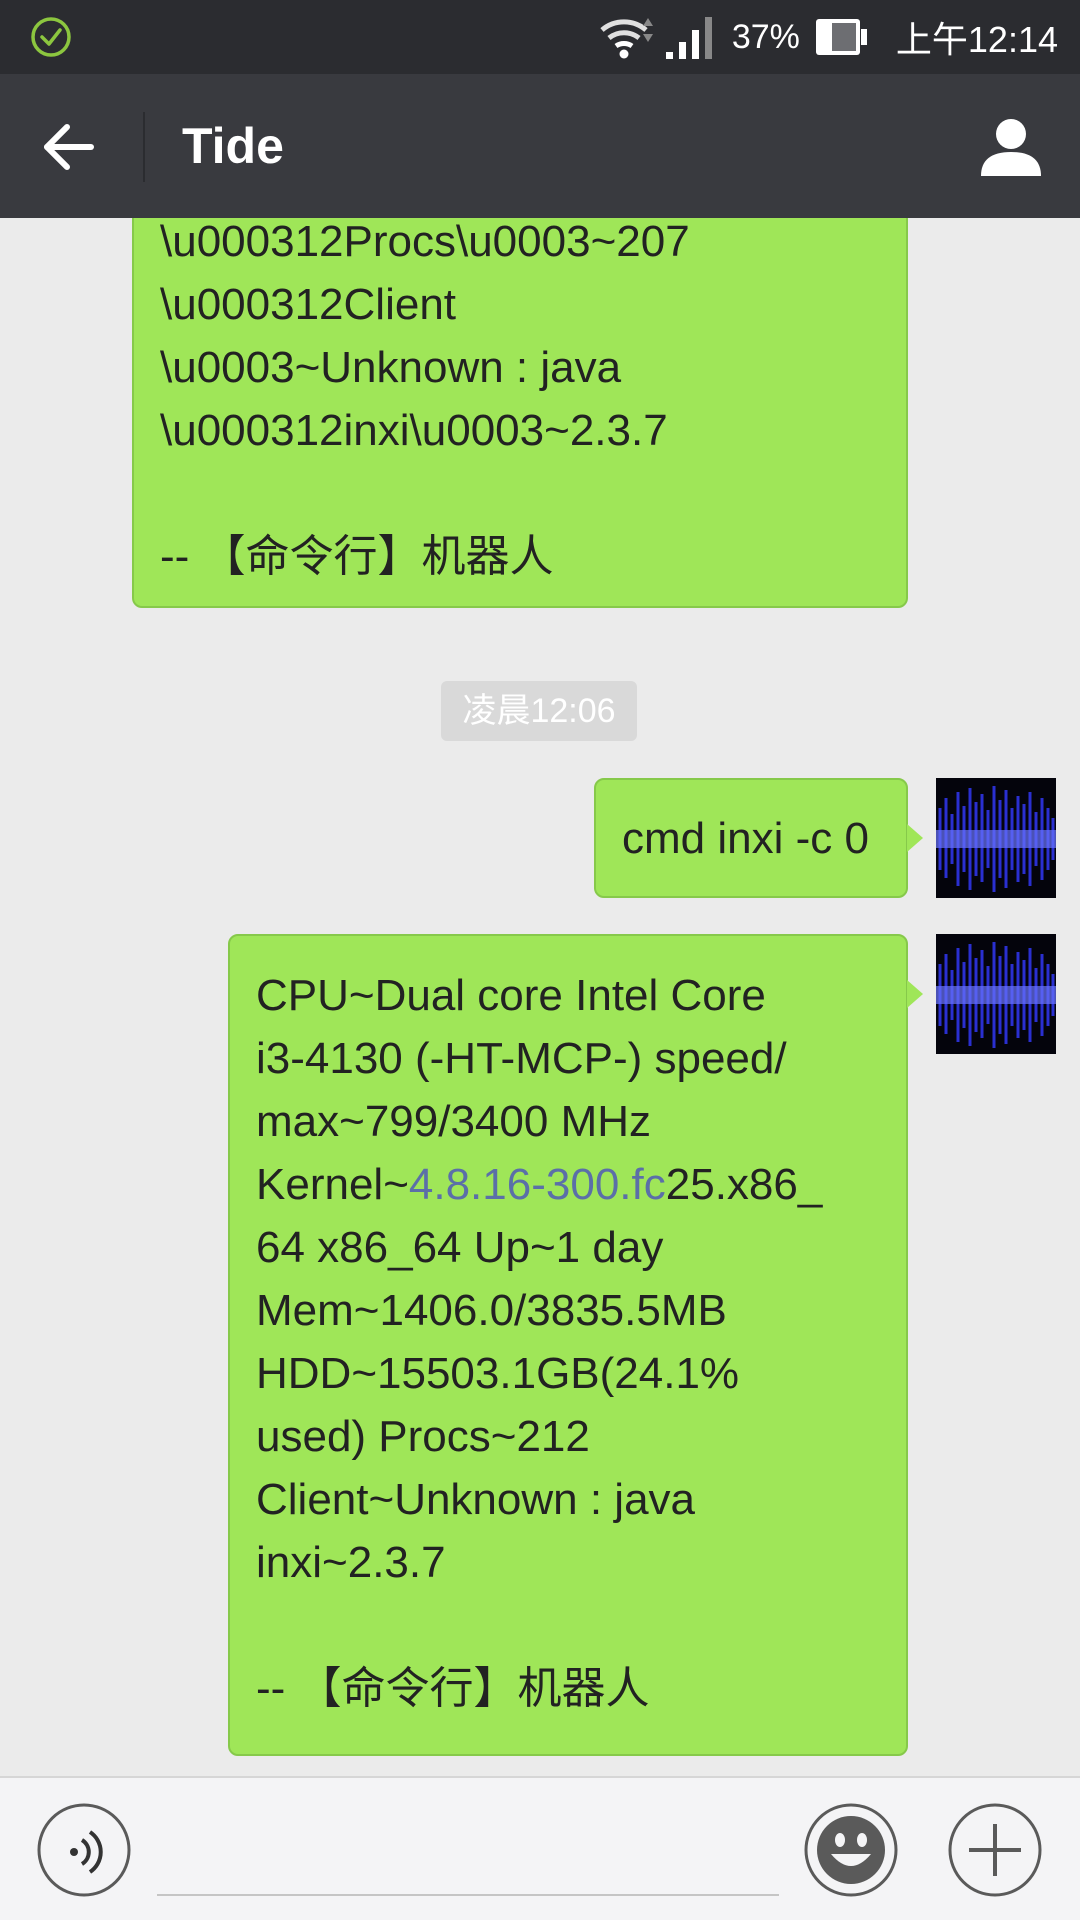 The height and width of the screenshot is (1920, 1080). What do you see at coordinates (976, 39) in the screenshot?
I see `status-time: 上午12:14` at bounding box center [976, 39].